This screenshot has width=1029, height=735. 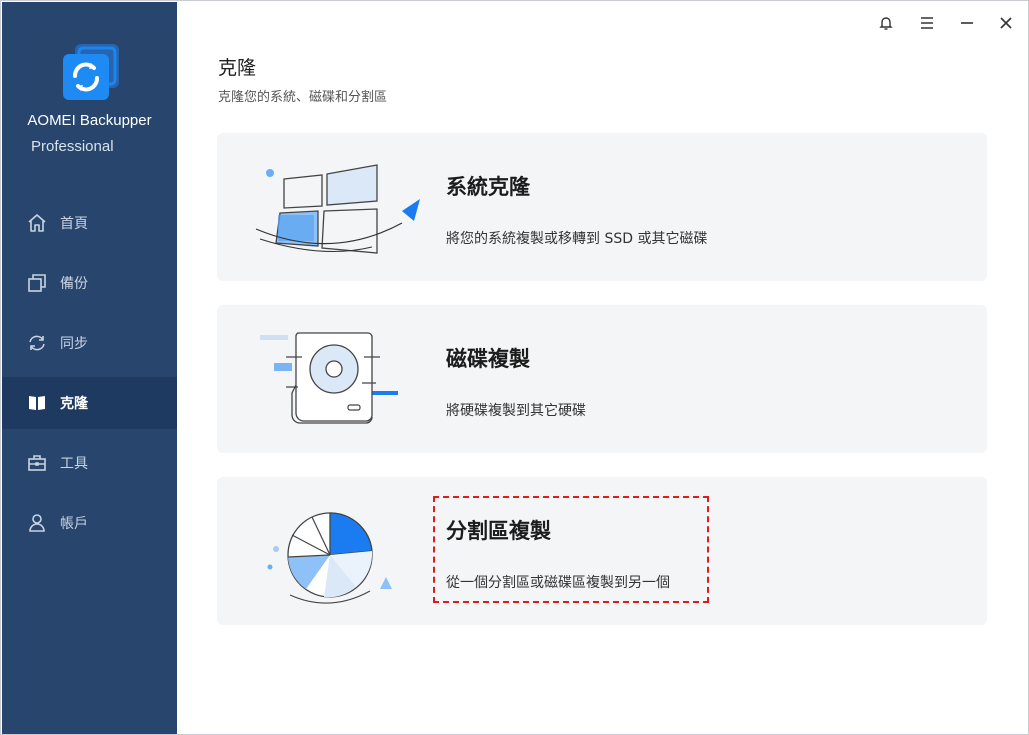 I want to click on sidebar-nav: 首頁 備份 同步 克隆 工具 帳戶, so click(x=89, y=377).